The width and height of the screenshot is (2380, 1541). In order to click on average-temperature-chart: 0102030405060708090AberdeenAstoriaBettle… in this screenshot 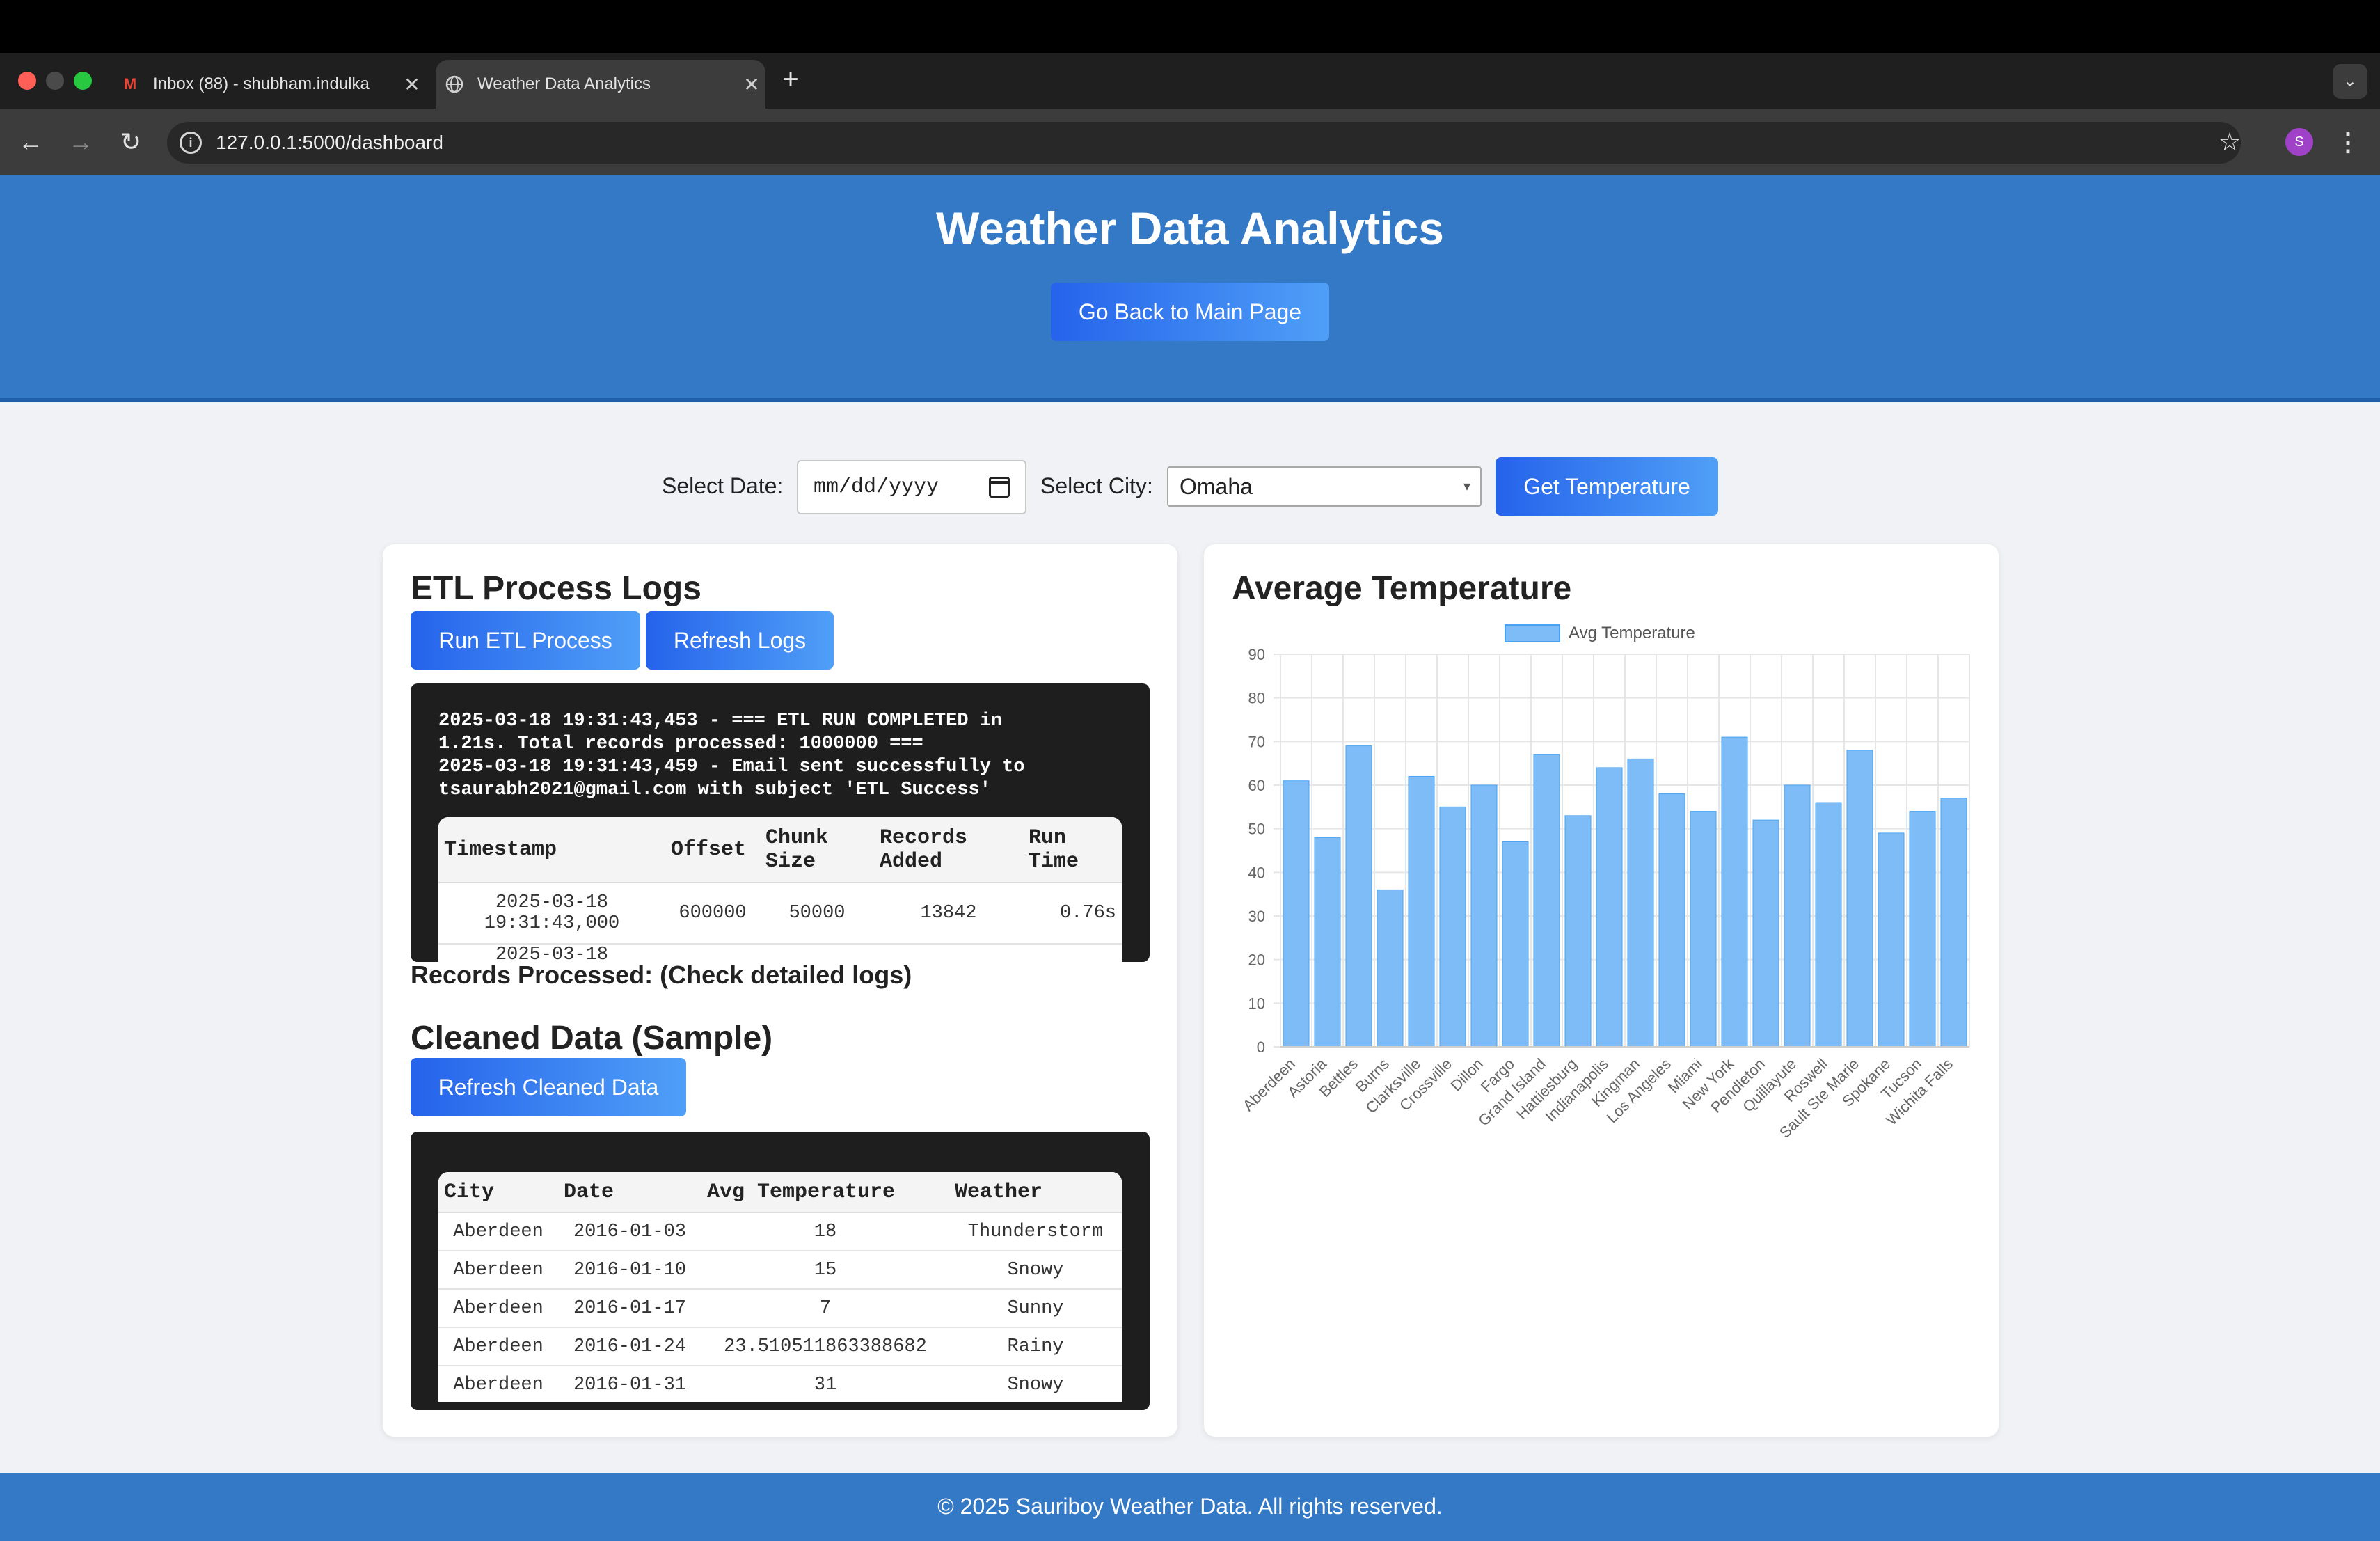, I will do `click(1600, 904)`.